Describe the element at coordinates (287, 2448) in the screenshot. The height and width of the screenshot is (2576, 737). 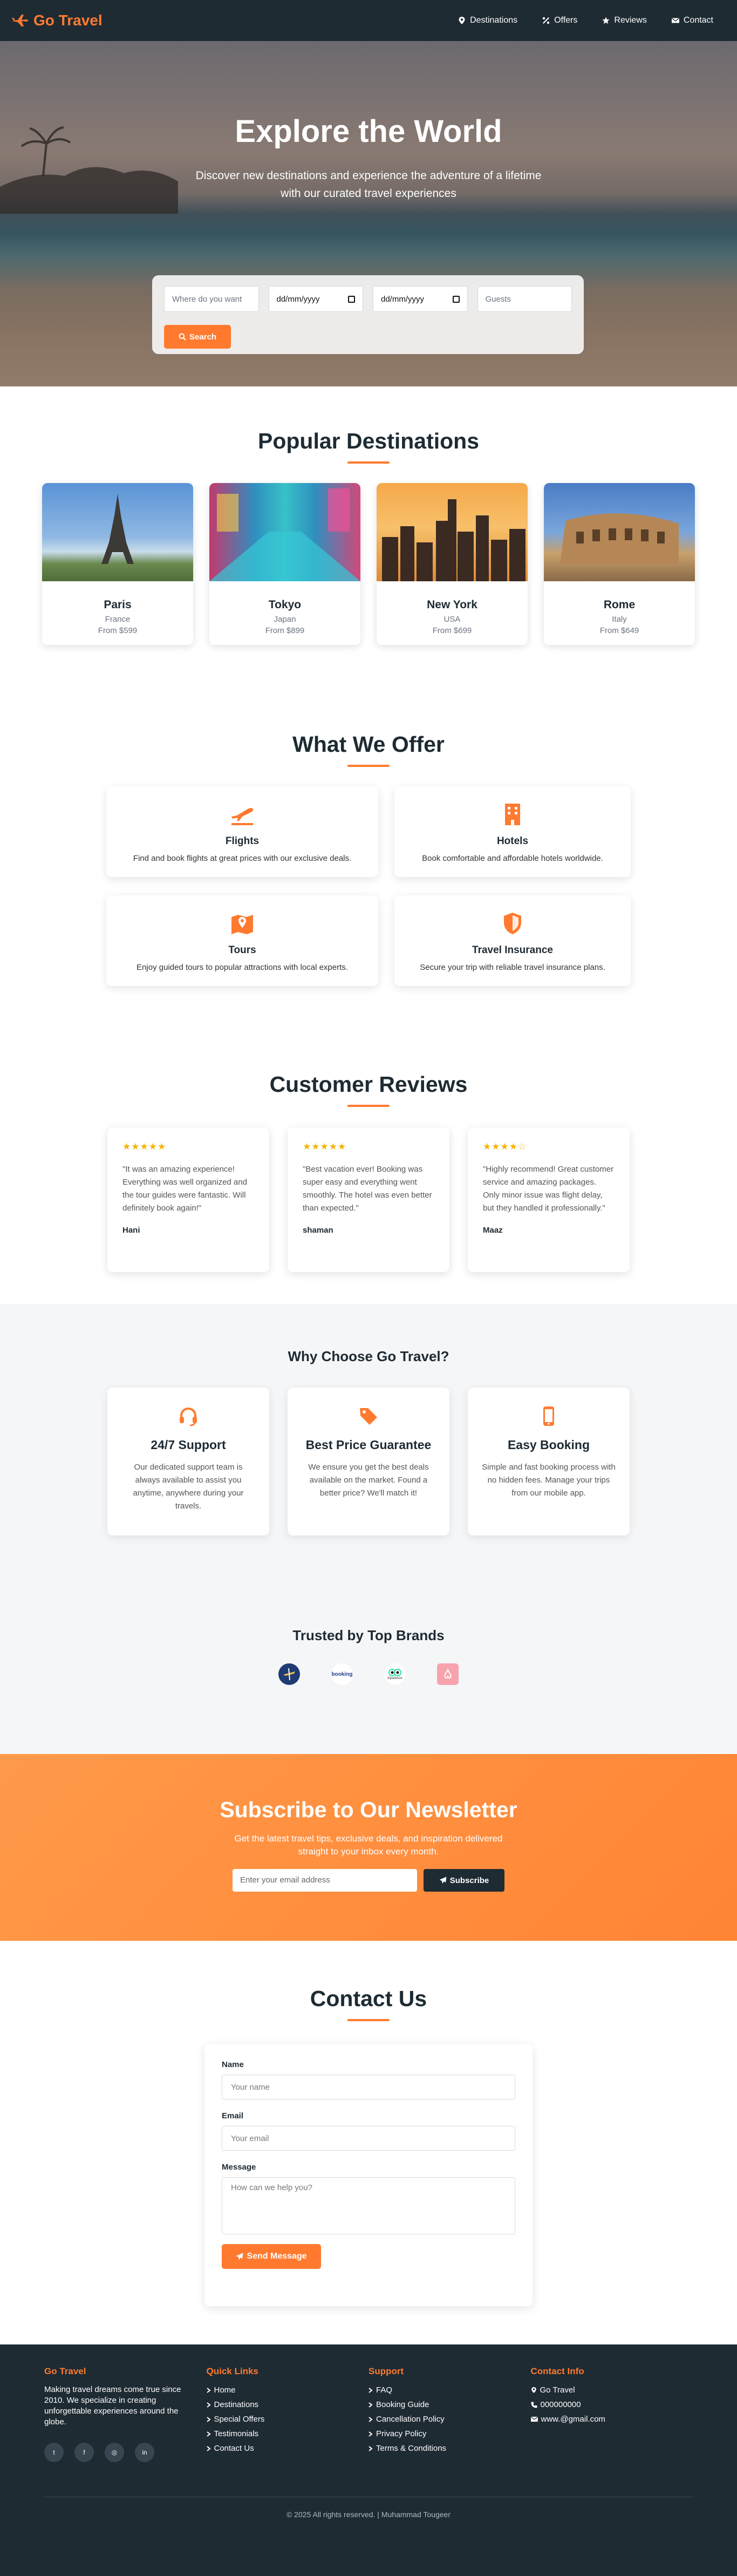
I see `footer-link-contact-us: Contact Us` at that location.